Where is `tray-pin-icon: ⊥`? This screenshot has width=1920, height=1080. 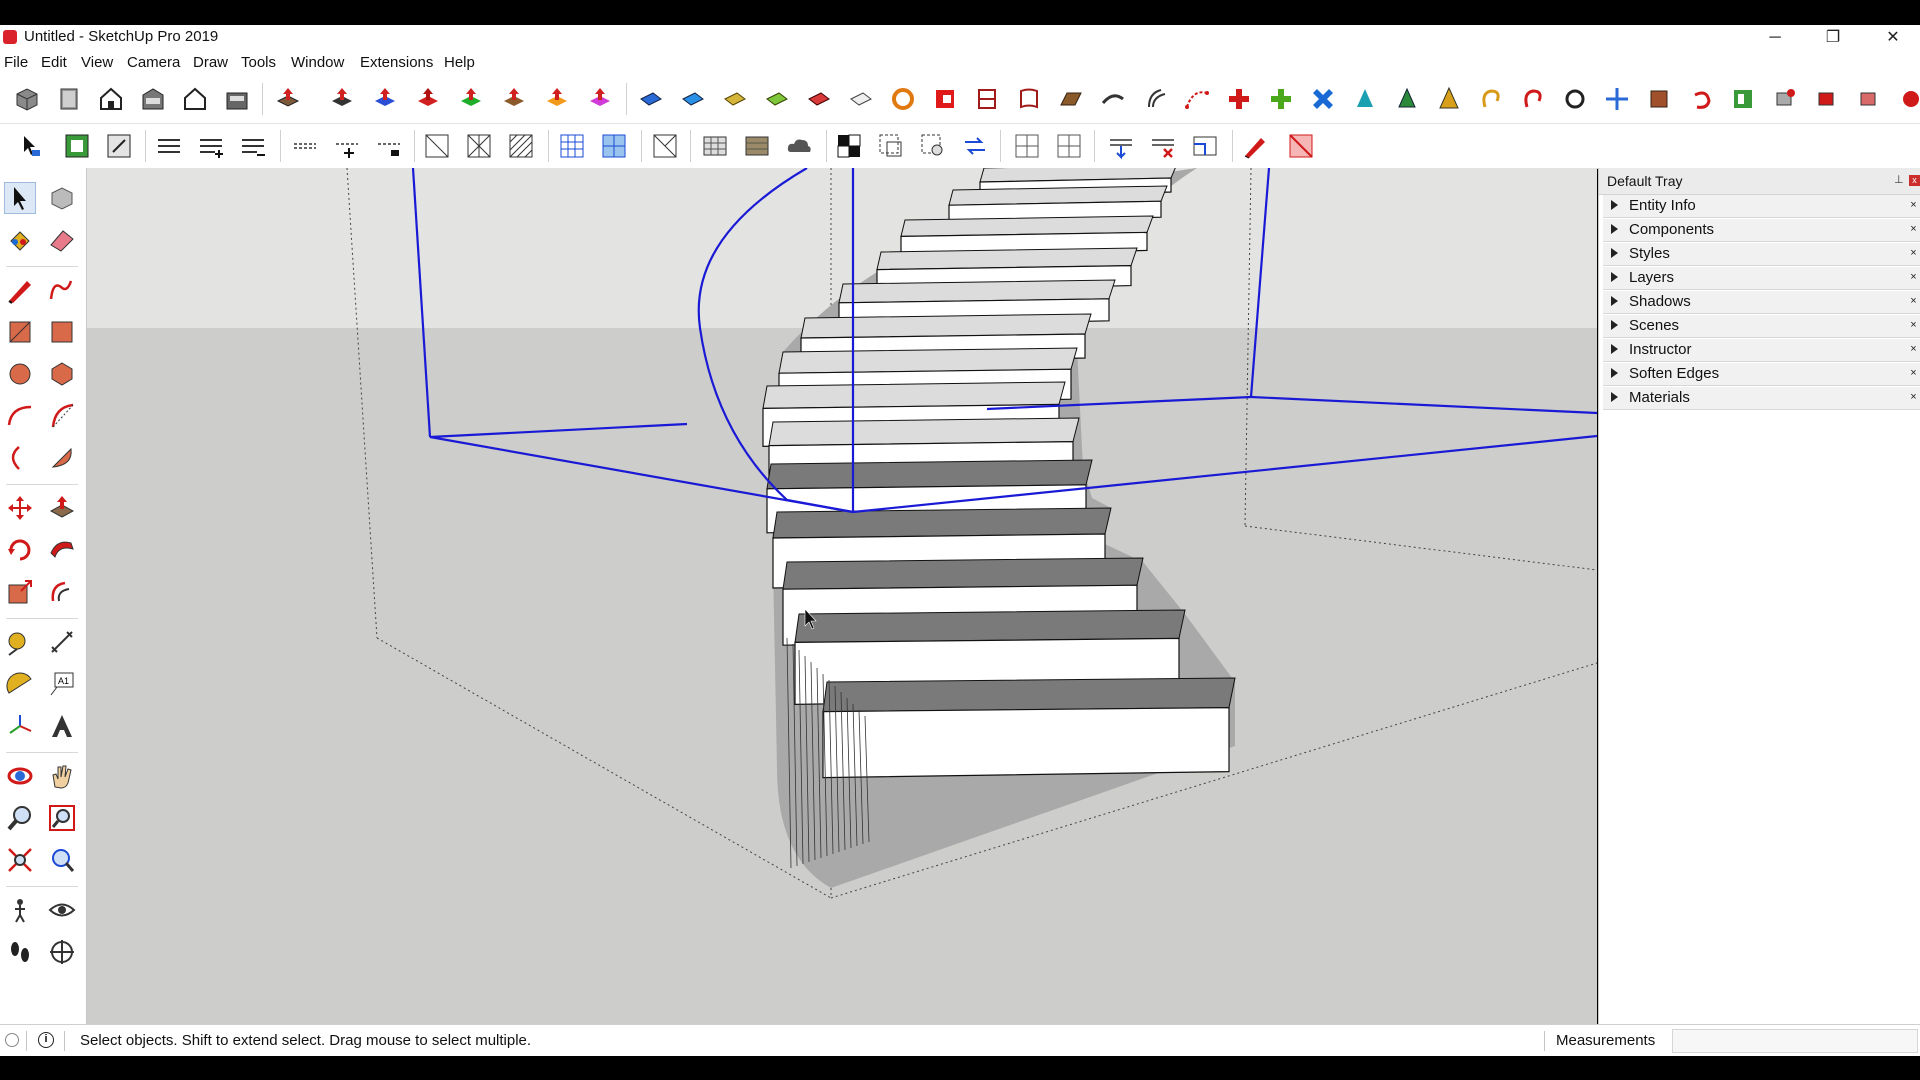
tray-pin-icon: ⊥ is located at coordinates (1899, 179).